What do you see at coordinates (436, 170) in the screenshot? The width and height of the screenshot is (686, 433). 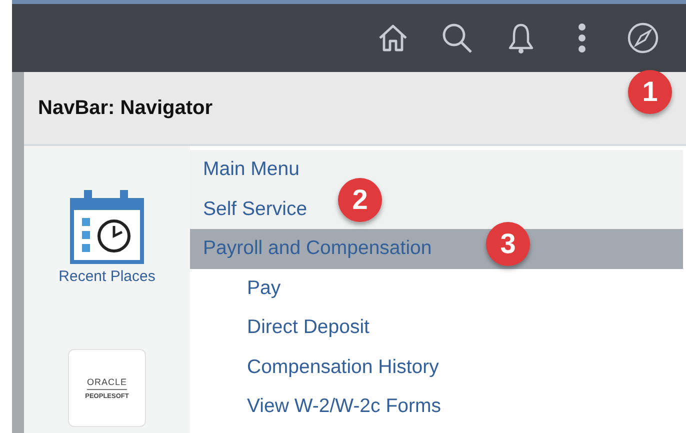 I see `menu-item: Main Menu` at bounding box center [436, 170].